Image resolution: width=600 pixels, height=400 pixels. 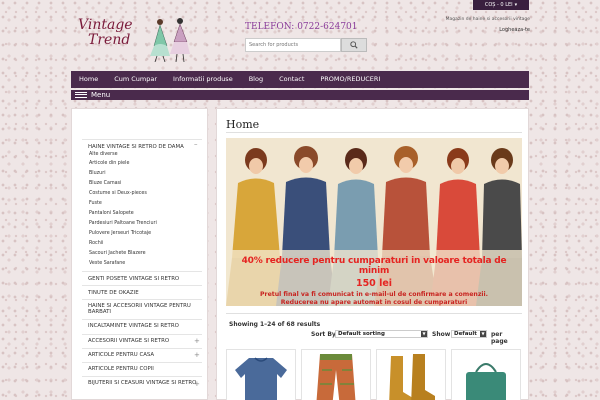 I want to click on search-input, so click(x=293, y=45).